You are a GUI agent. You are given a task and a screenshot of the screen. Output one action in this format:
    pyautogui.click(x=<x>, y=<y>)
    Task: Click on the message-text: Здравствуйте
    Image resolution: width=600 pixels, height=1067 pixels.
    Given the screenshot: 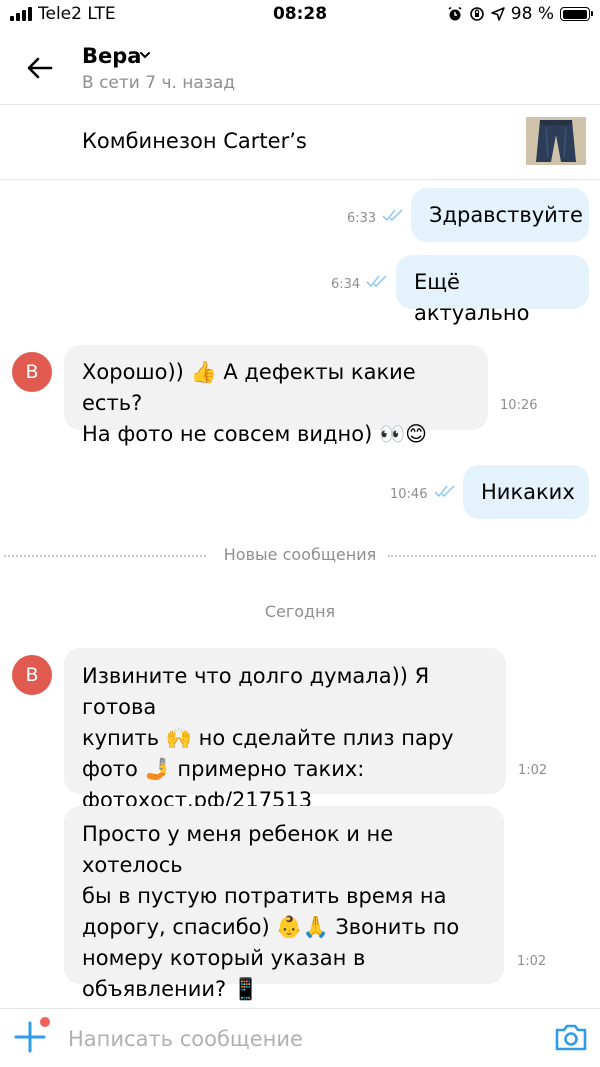 What is the action you would take?
    pyautogui.click(x=506, y=215)
    